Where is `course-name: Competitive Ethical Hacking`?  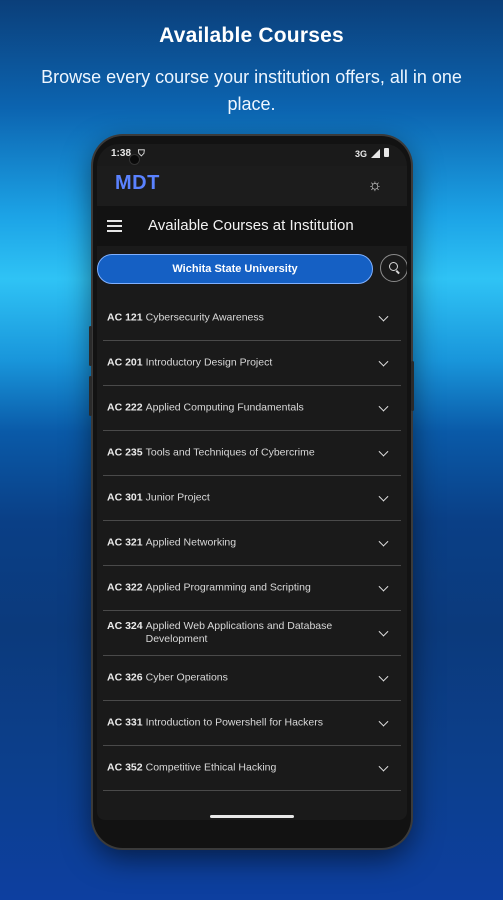
course-name: Competitive Ethical Hacking is located at coordinates (211, 767).